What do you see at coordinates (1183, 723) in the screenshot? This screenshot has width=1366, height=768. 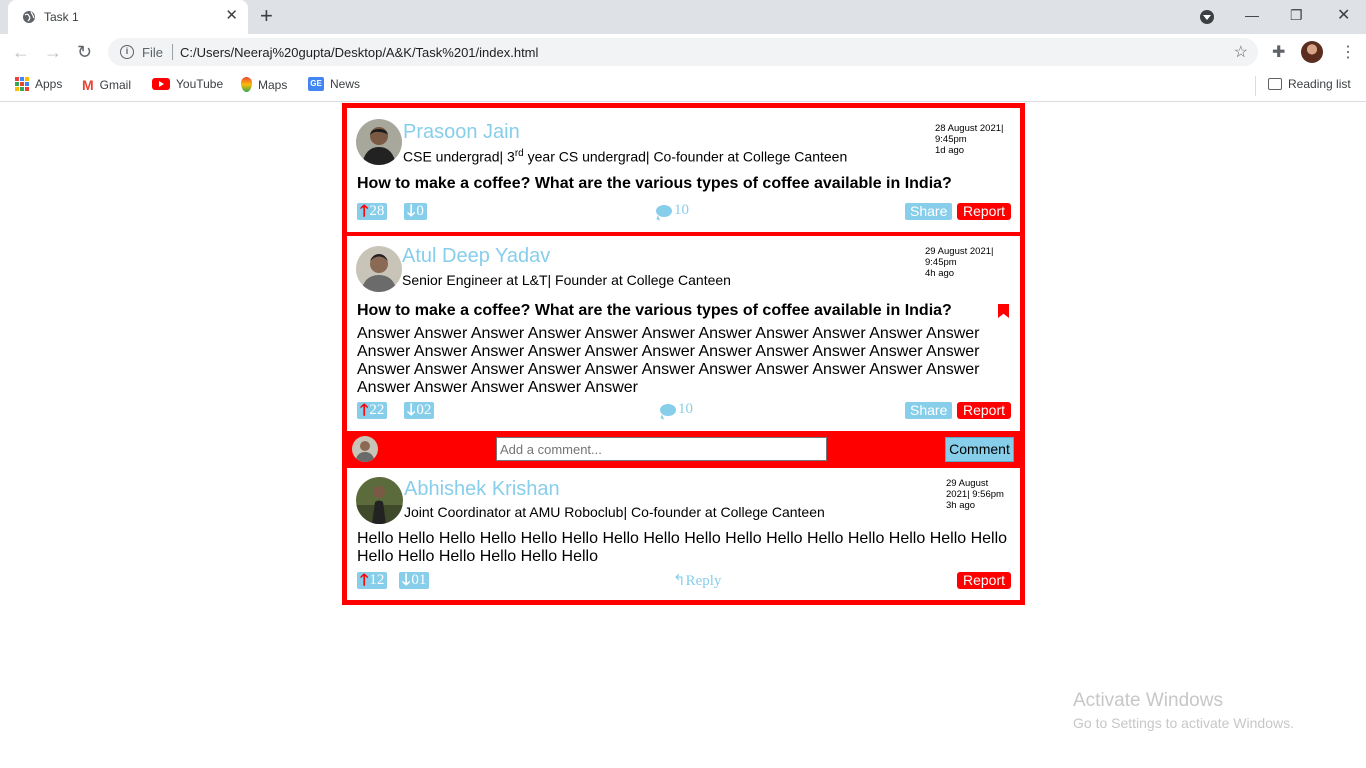 I see `watermark-subtitle: Go to Settings to activate Windows.` at bounding box center [1183, 723].